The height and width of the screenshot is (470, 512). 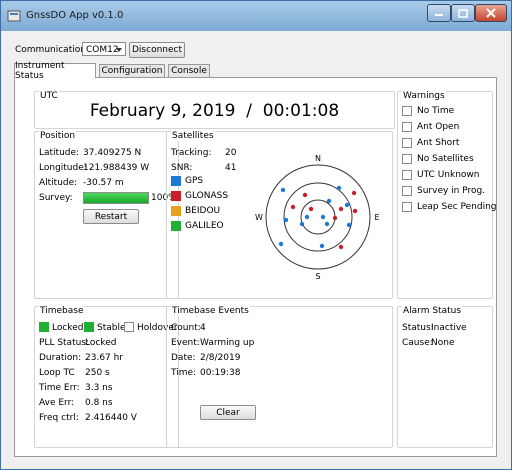 I want to click on warning-label: Ant Open, so click(x=438, y=127).